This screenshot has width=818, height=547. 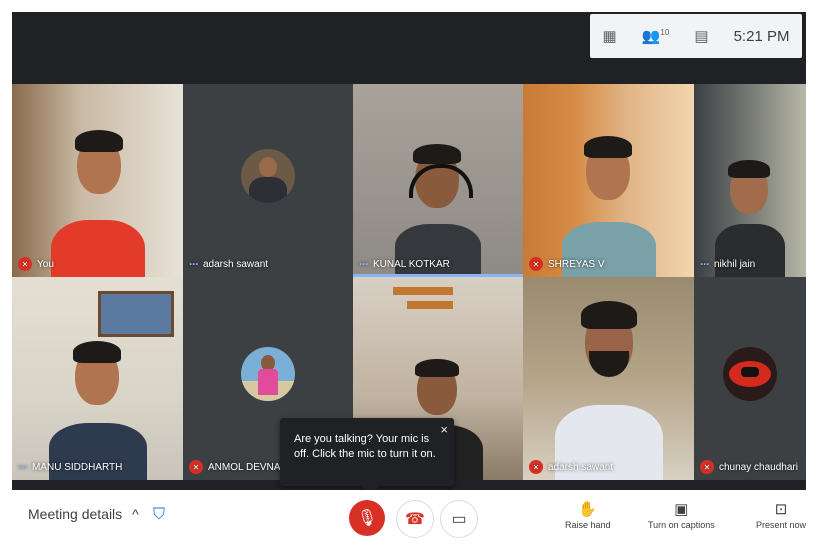 What do you see at coordinates (610, 36) in the screenshot?
I see `info-icon: ▦` at bounding box center [610, 36].